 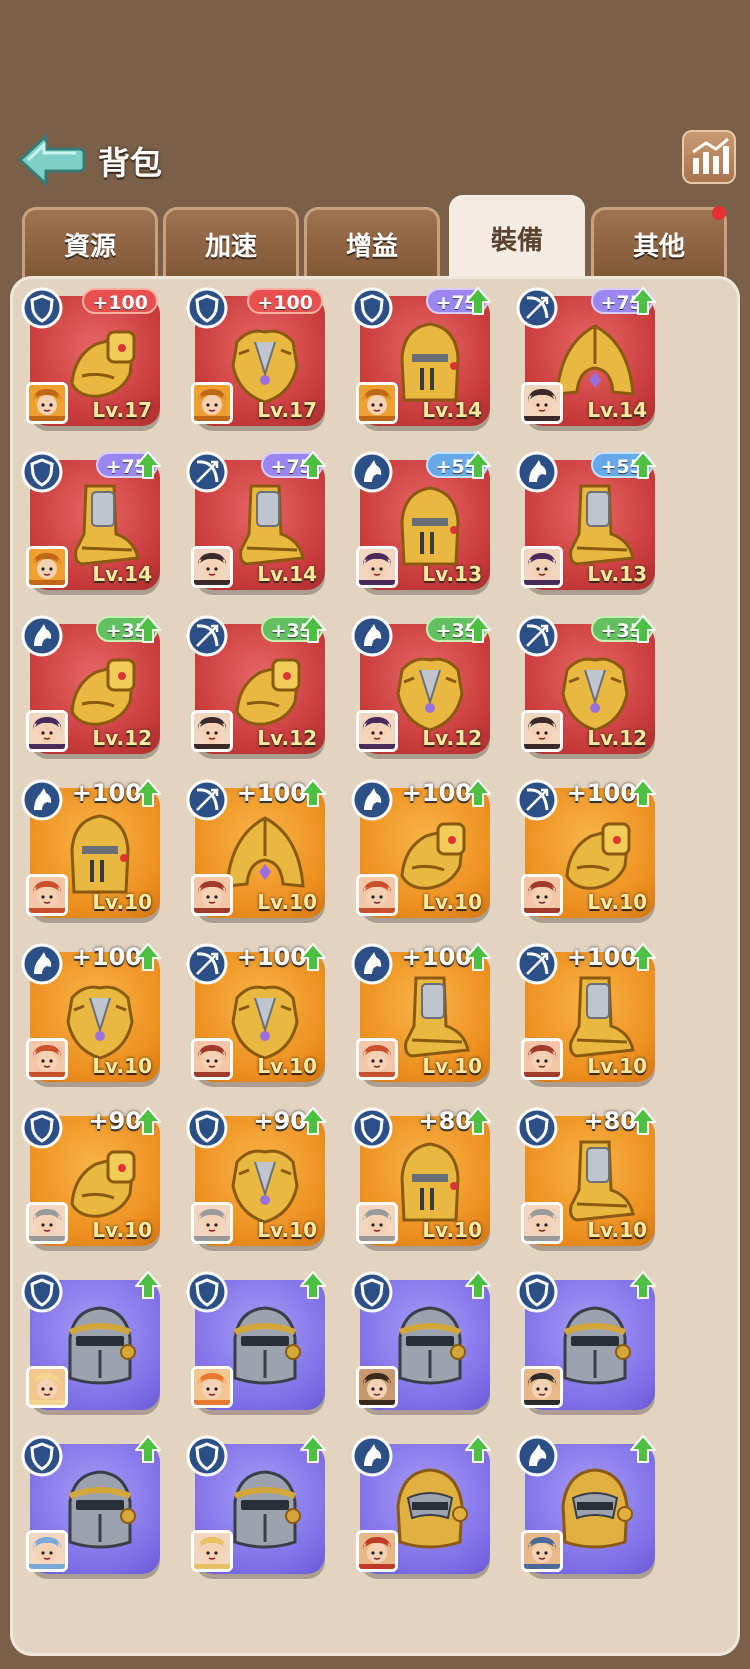 What do you see at coordinates (231, 245) in the screenshot?
I see `tab-speedups: 加速` at bounding box center [231, 245].